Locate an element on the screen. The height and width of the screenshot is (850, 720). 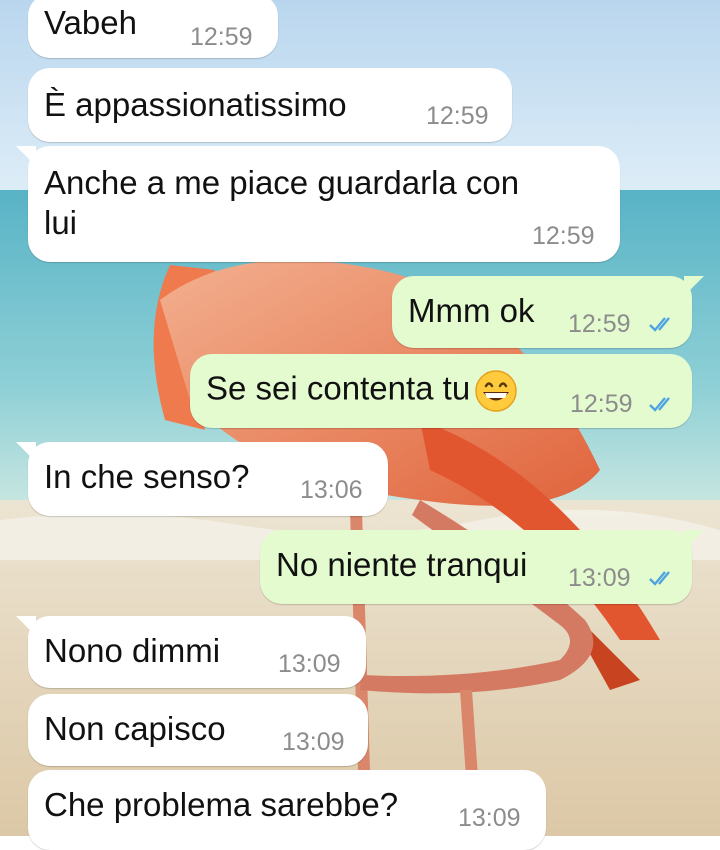
message-text: È appassionatissimo is located at coordinates (195, 104).